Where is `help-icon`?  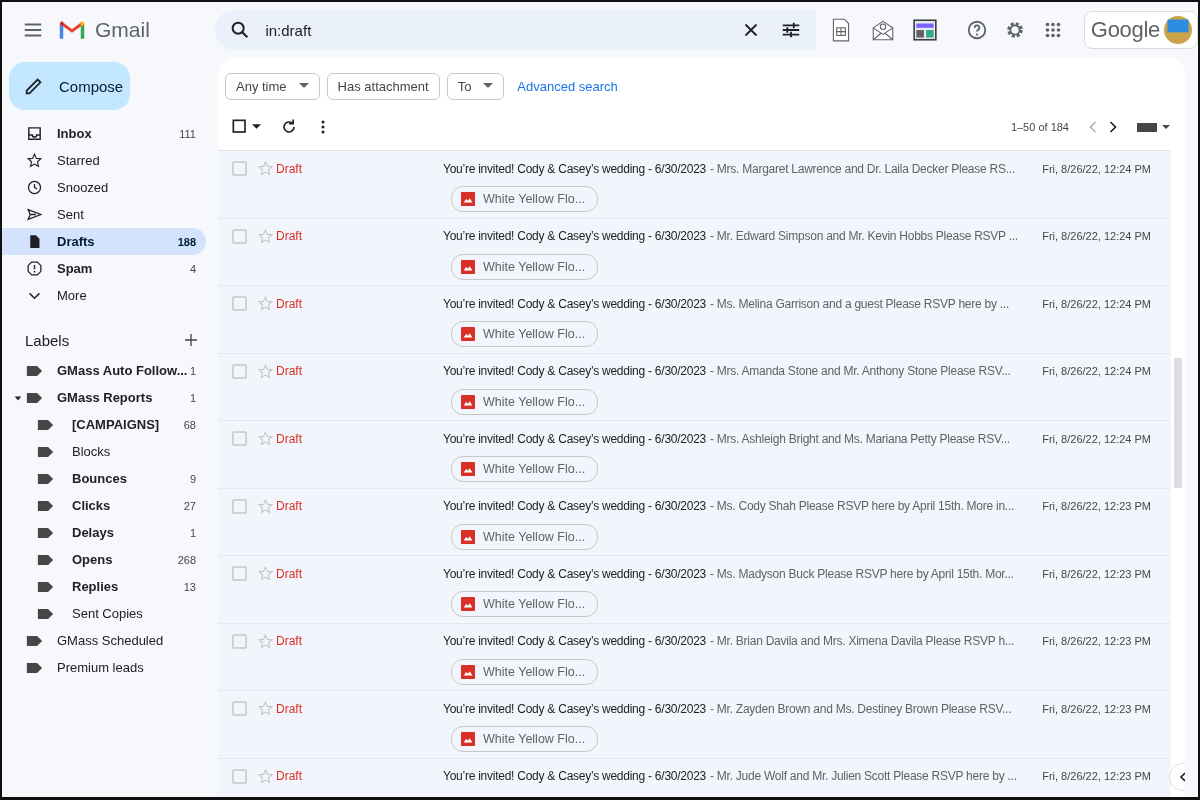
help-icon is located at coordinates (976, 30).